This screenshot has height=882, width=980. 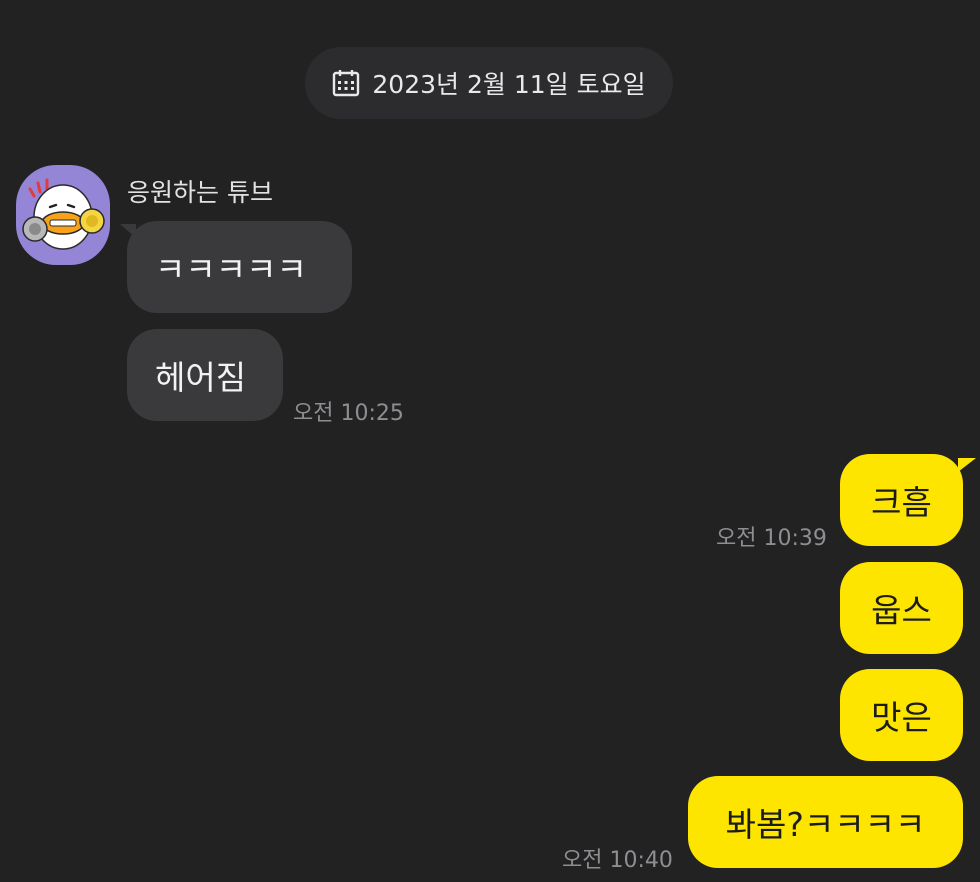 I want to click on message-text: 크흠, so click(x=901, y=502).